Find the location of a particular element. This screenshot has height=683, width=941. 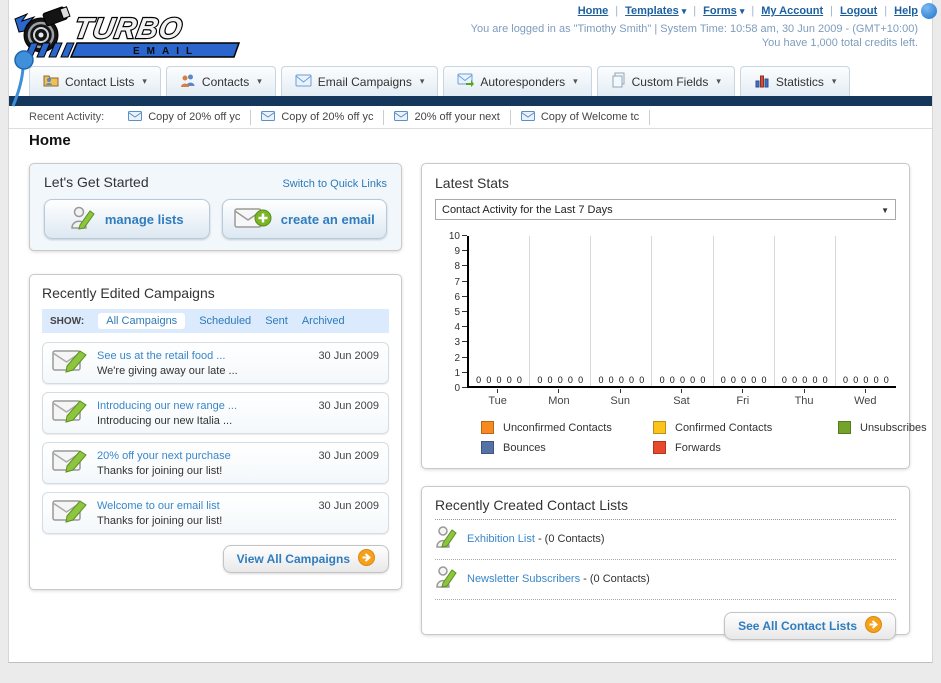

filter-all-campaigns: All Campaigns is located at coordinates (142, 321).